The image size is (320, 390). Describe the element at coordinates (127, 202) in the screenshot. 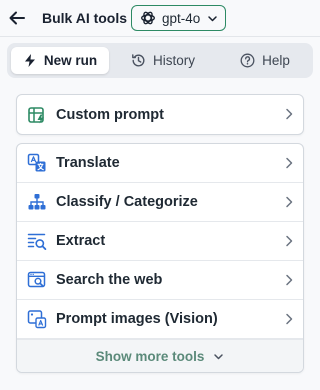

I see `tool-label: Classify / Categorize` at that location.